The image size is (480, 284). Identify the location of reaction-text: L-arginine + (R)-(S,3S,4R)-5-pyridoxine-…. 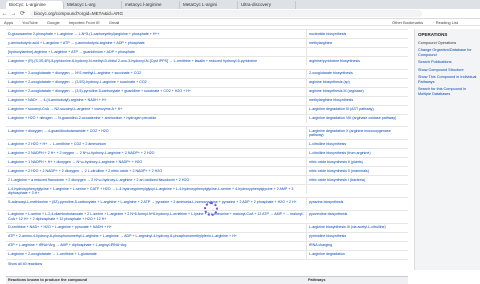
(156, 60).